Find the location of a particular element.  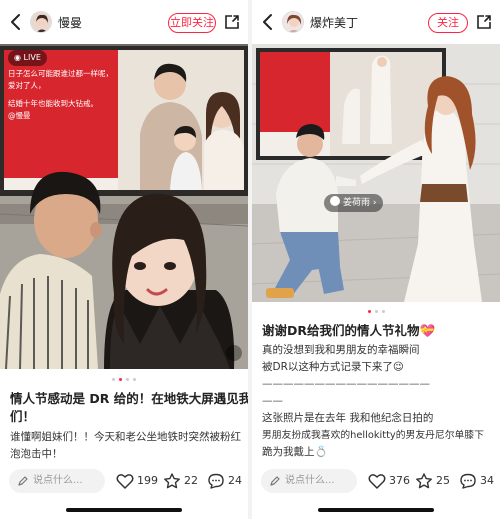

live-badge: ◉ LIVE is located at coordinates (27, 58).